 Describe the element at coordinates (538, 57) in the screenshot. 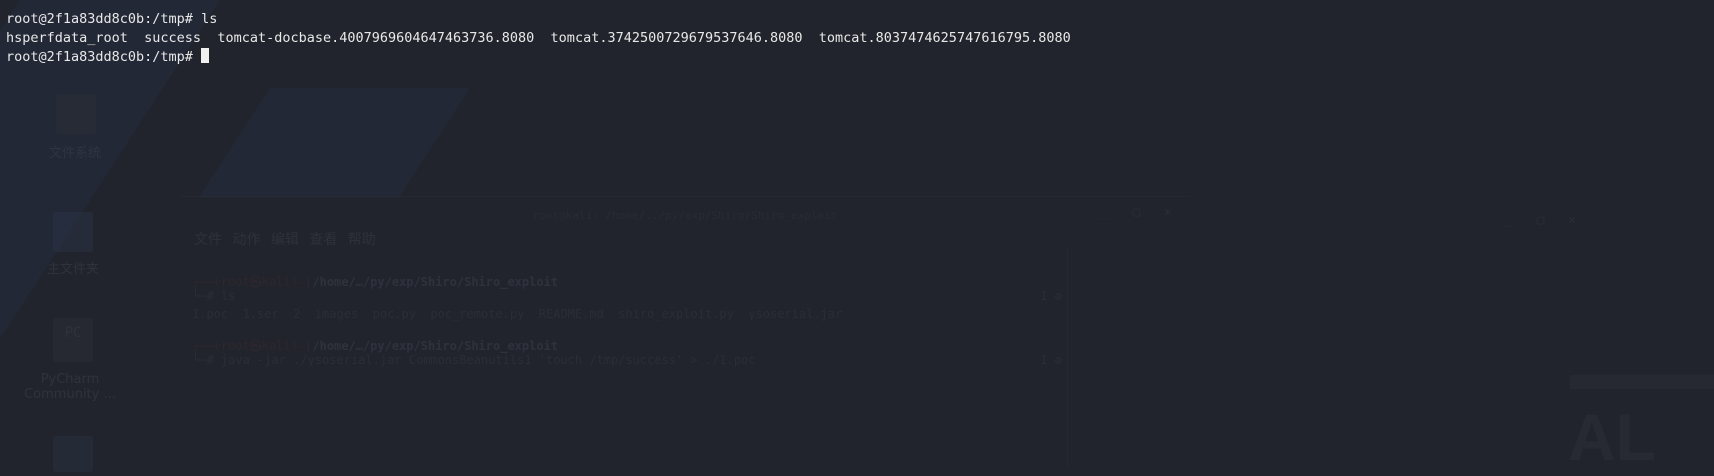

I see `terminal-line: root@2f1a83dd8c0b:/tmp#` at that location.